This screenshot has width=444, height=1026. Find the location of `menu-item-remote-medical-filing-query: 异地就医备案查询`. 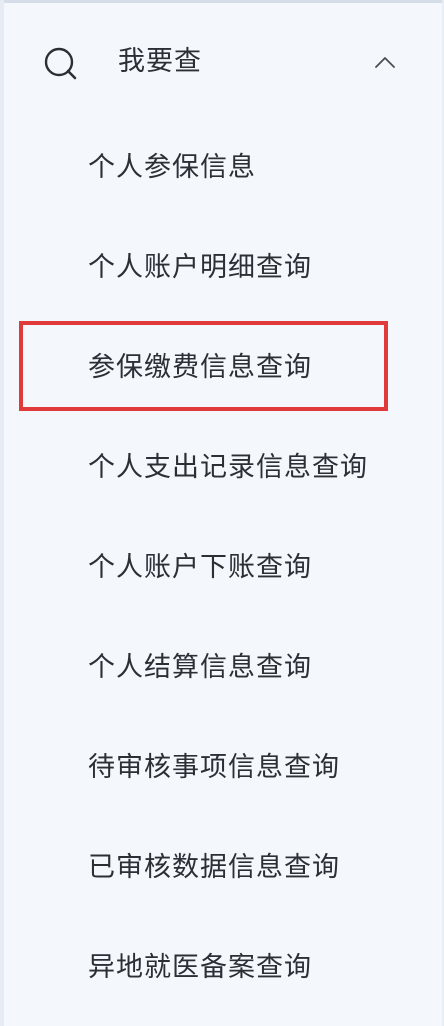

menu-item-remote-medical-filing-query: 异地就医备案查询 is located at coordinates (222, 968).